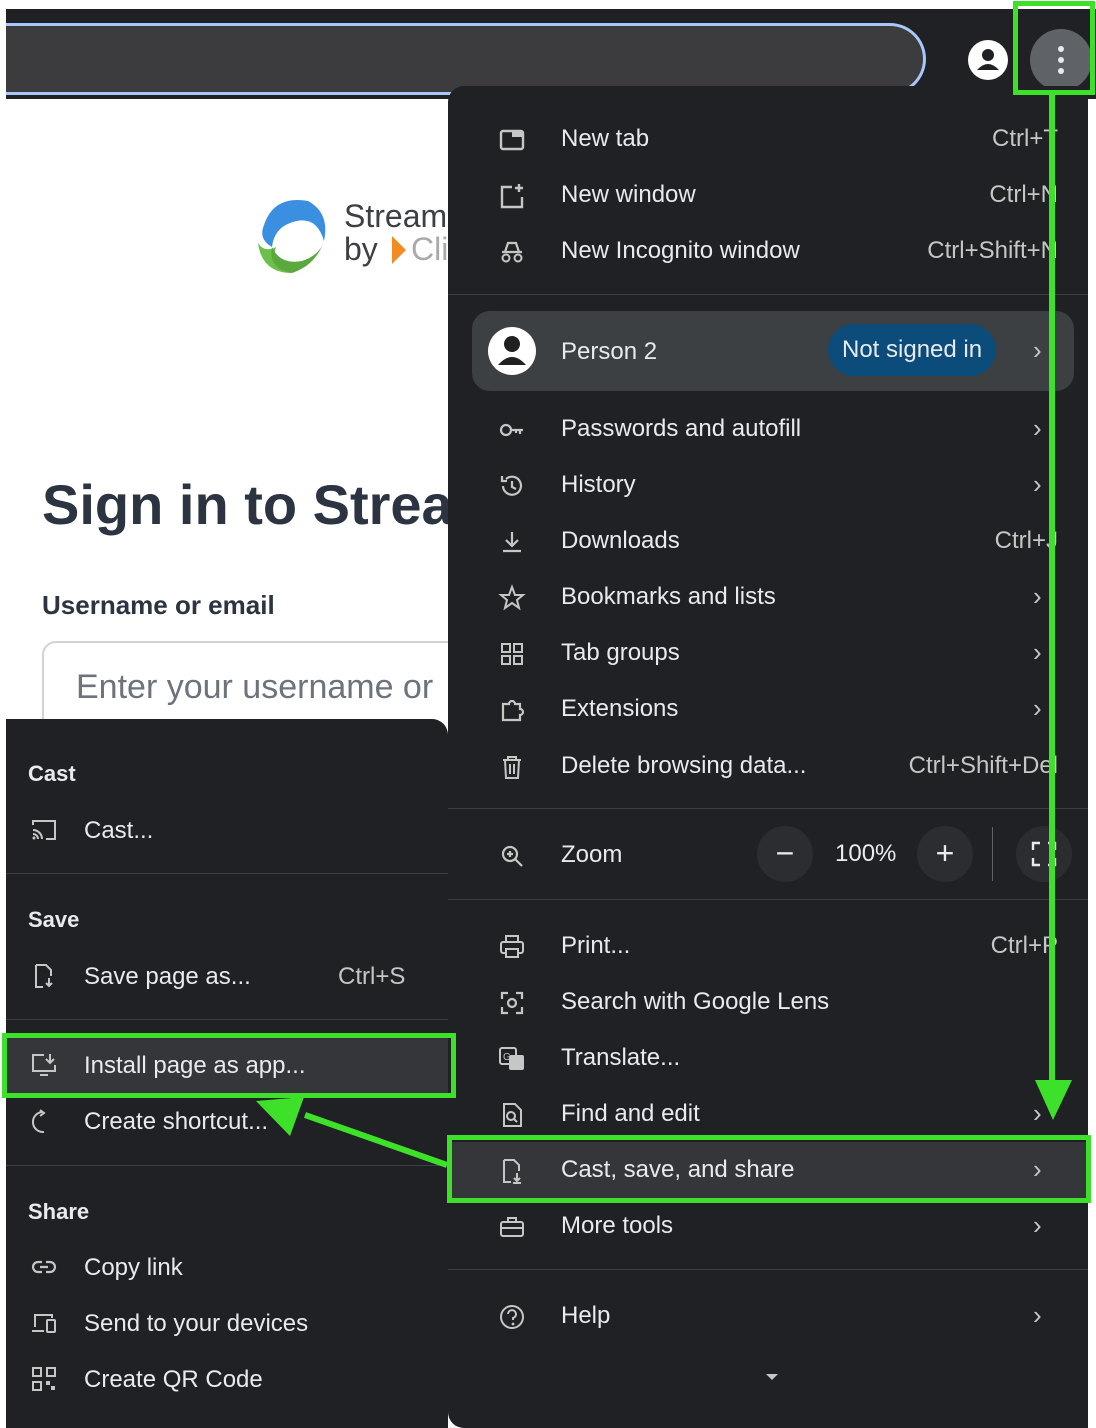 The width and height of the screenshot is (1096, 1428). Describe the element at coordinates (280, 1116) in the screenshot. I see `arrow-left-icon` at that location.